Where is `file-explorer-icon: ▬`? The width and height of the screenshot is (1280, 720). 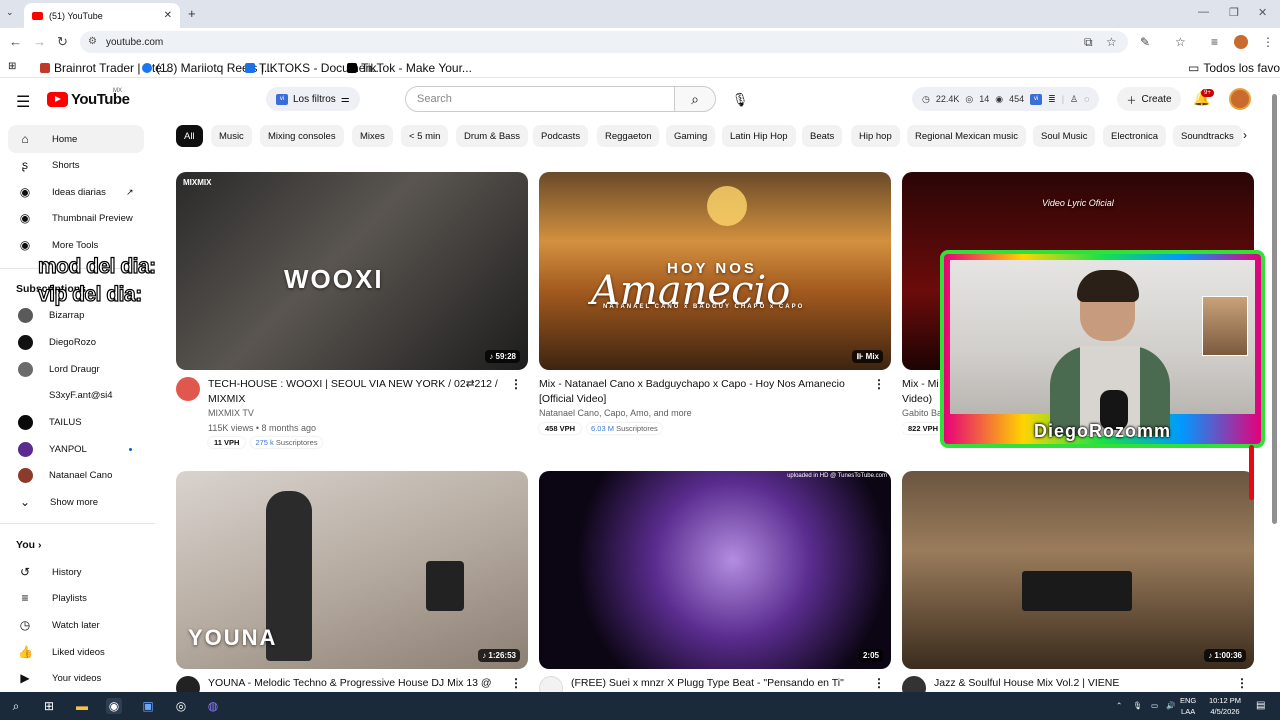
file-explorer-icon: ▬ is located at coordinates (82, 706).